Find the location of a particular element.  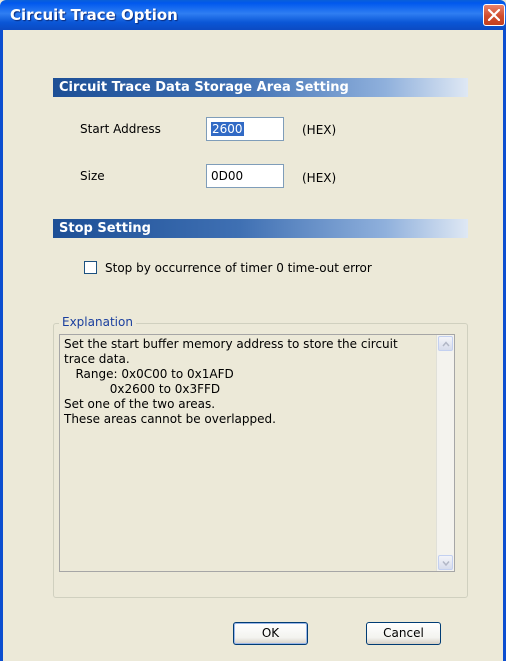

scroll-down-button is located at coordinates (445, 562).